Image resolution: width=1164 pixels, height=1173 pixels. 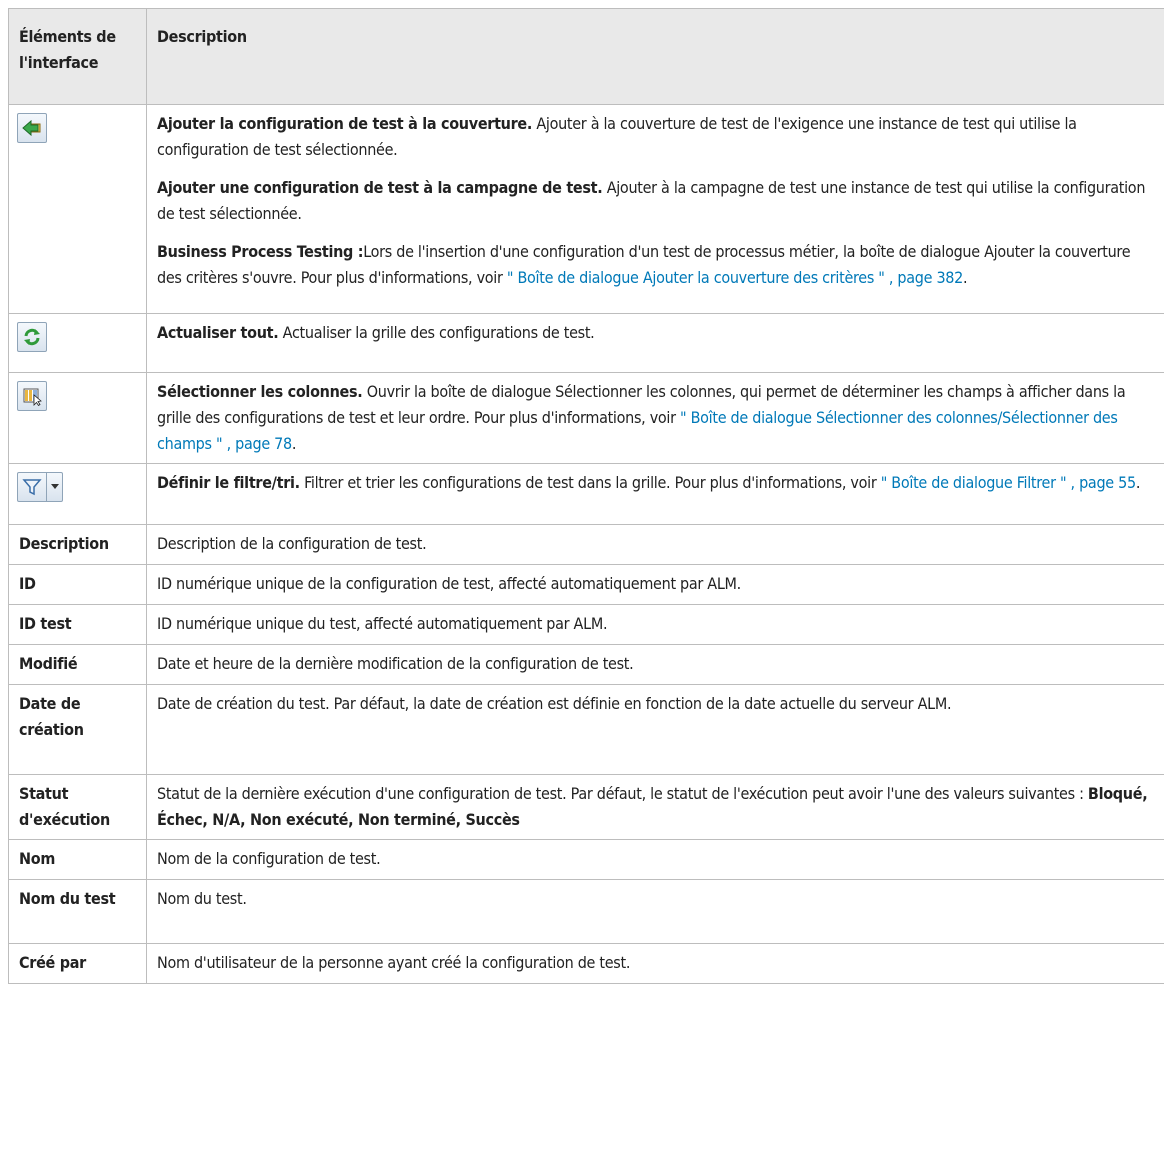 I want to click on table-row: Nom Nom de la configuration de test., so click(x=586, y=859).